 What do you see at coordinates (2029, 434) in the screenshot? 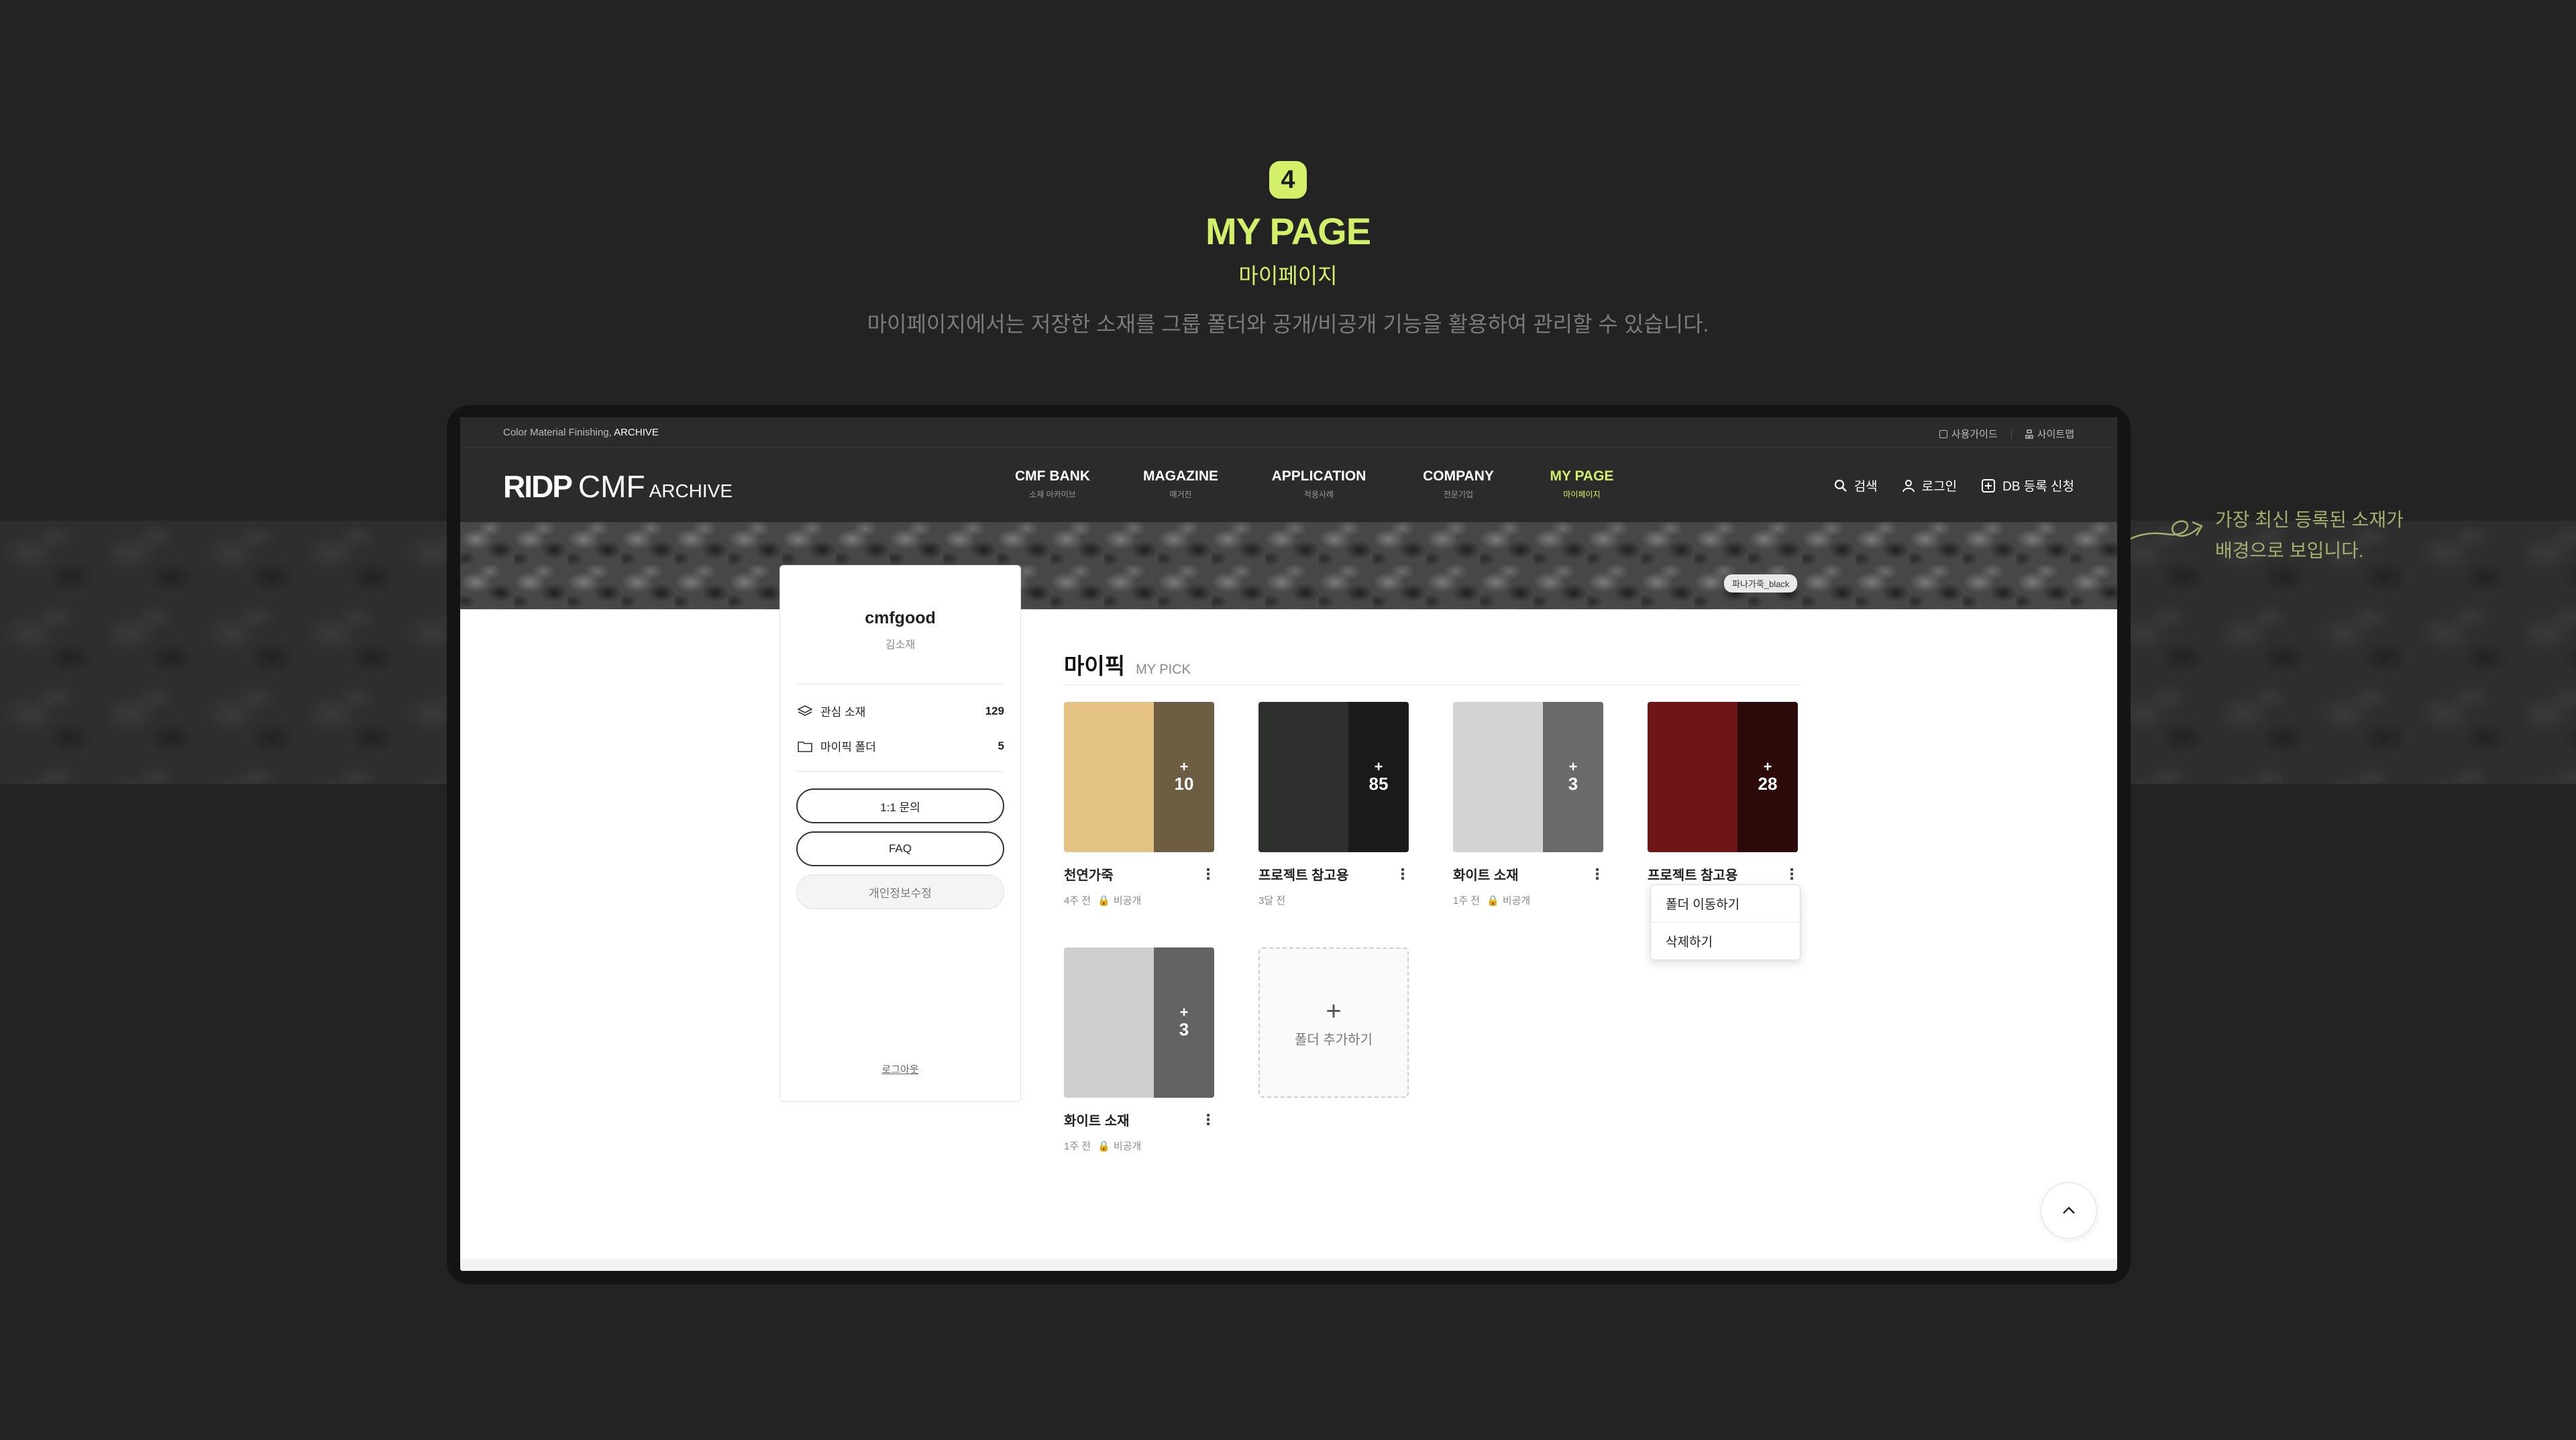
I see `sitemap-icon` at bounding box center [2029, 434].